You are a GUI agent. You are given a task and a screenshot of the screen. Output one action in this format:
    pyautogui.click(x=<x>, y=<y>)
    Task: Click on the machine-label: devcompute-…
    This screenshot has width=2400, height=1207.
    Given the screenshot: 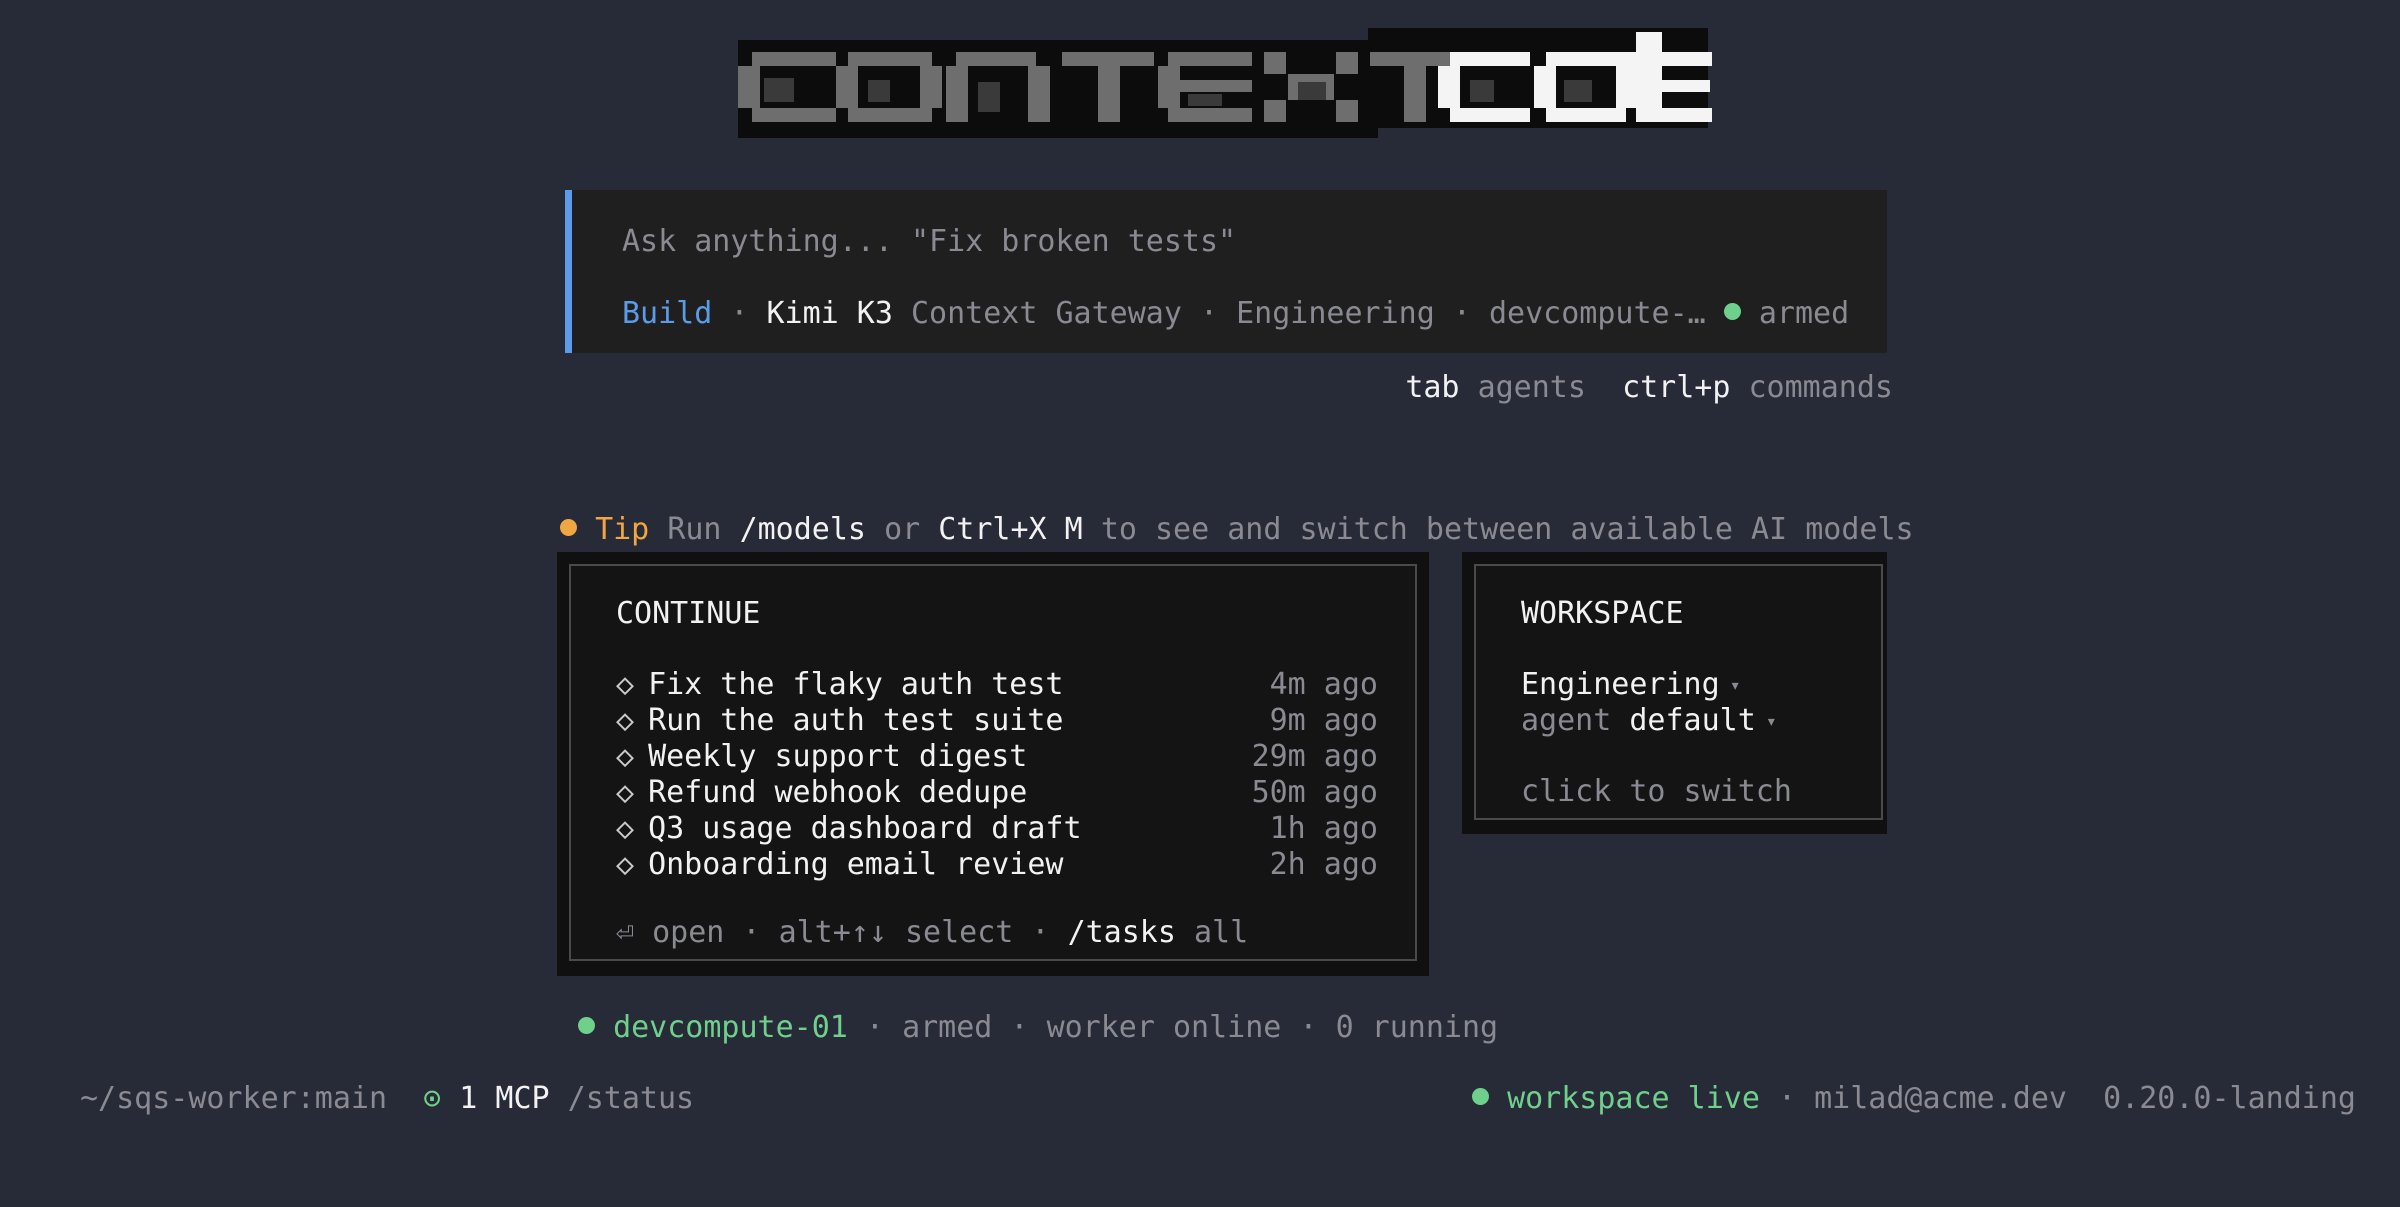 What is the action you would take?
    pyautogui.click(x=1597, y=313)
    